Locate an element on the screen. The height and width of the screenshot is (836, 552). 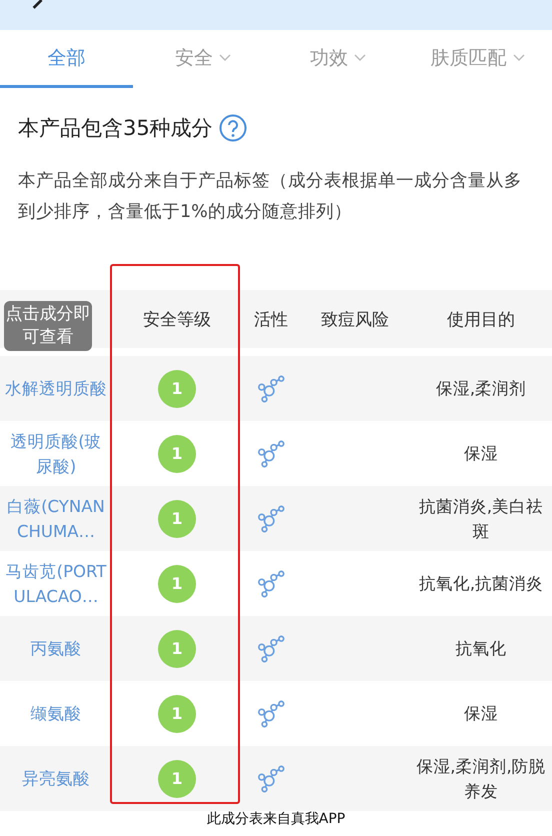
purpose-text: 保湿,柔润剂 is located at coordinates (481, 389).